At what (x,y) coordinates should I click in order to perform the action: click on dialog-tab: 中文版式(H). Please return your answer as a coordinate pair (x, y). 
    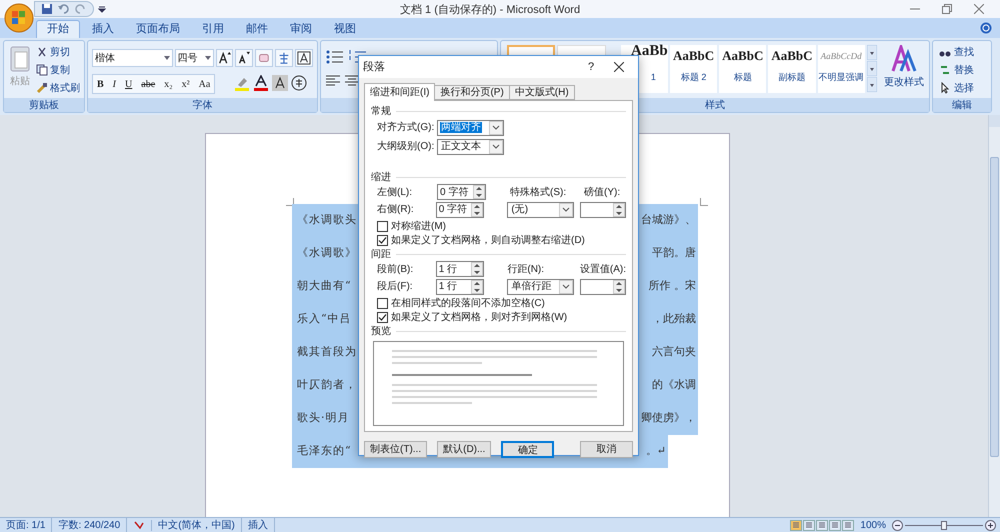
    Looking at the image, I should click on (541, 92).